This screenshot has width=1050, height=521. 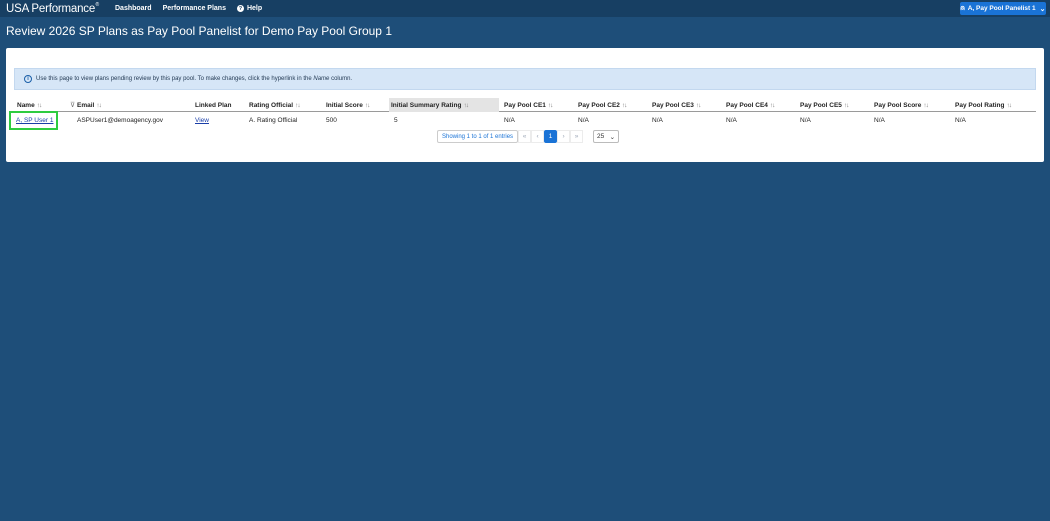 What do you see at coordinates (527, 105) in the screenshot?
I see `column-header-pay-pool-ce1: Pay Pool CE1 ↑↓` at bounding box center [527, 105].